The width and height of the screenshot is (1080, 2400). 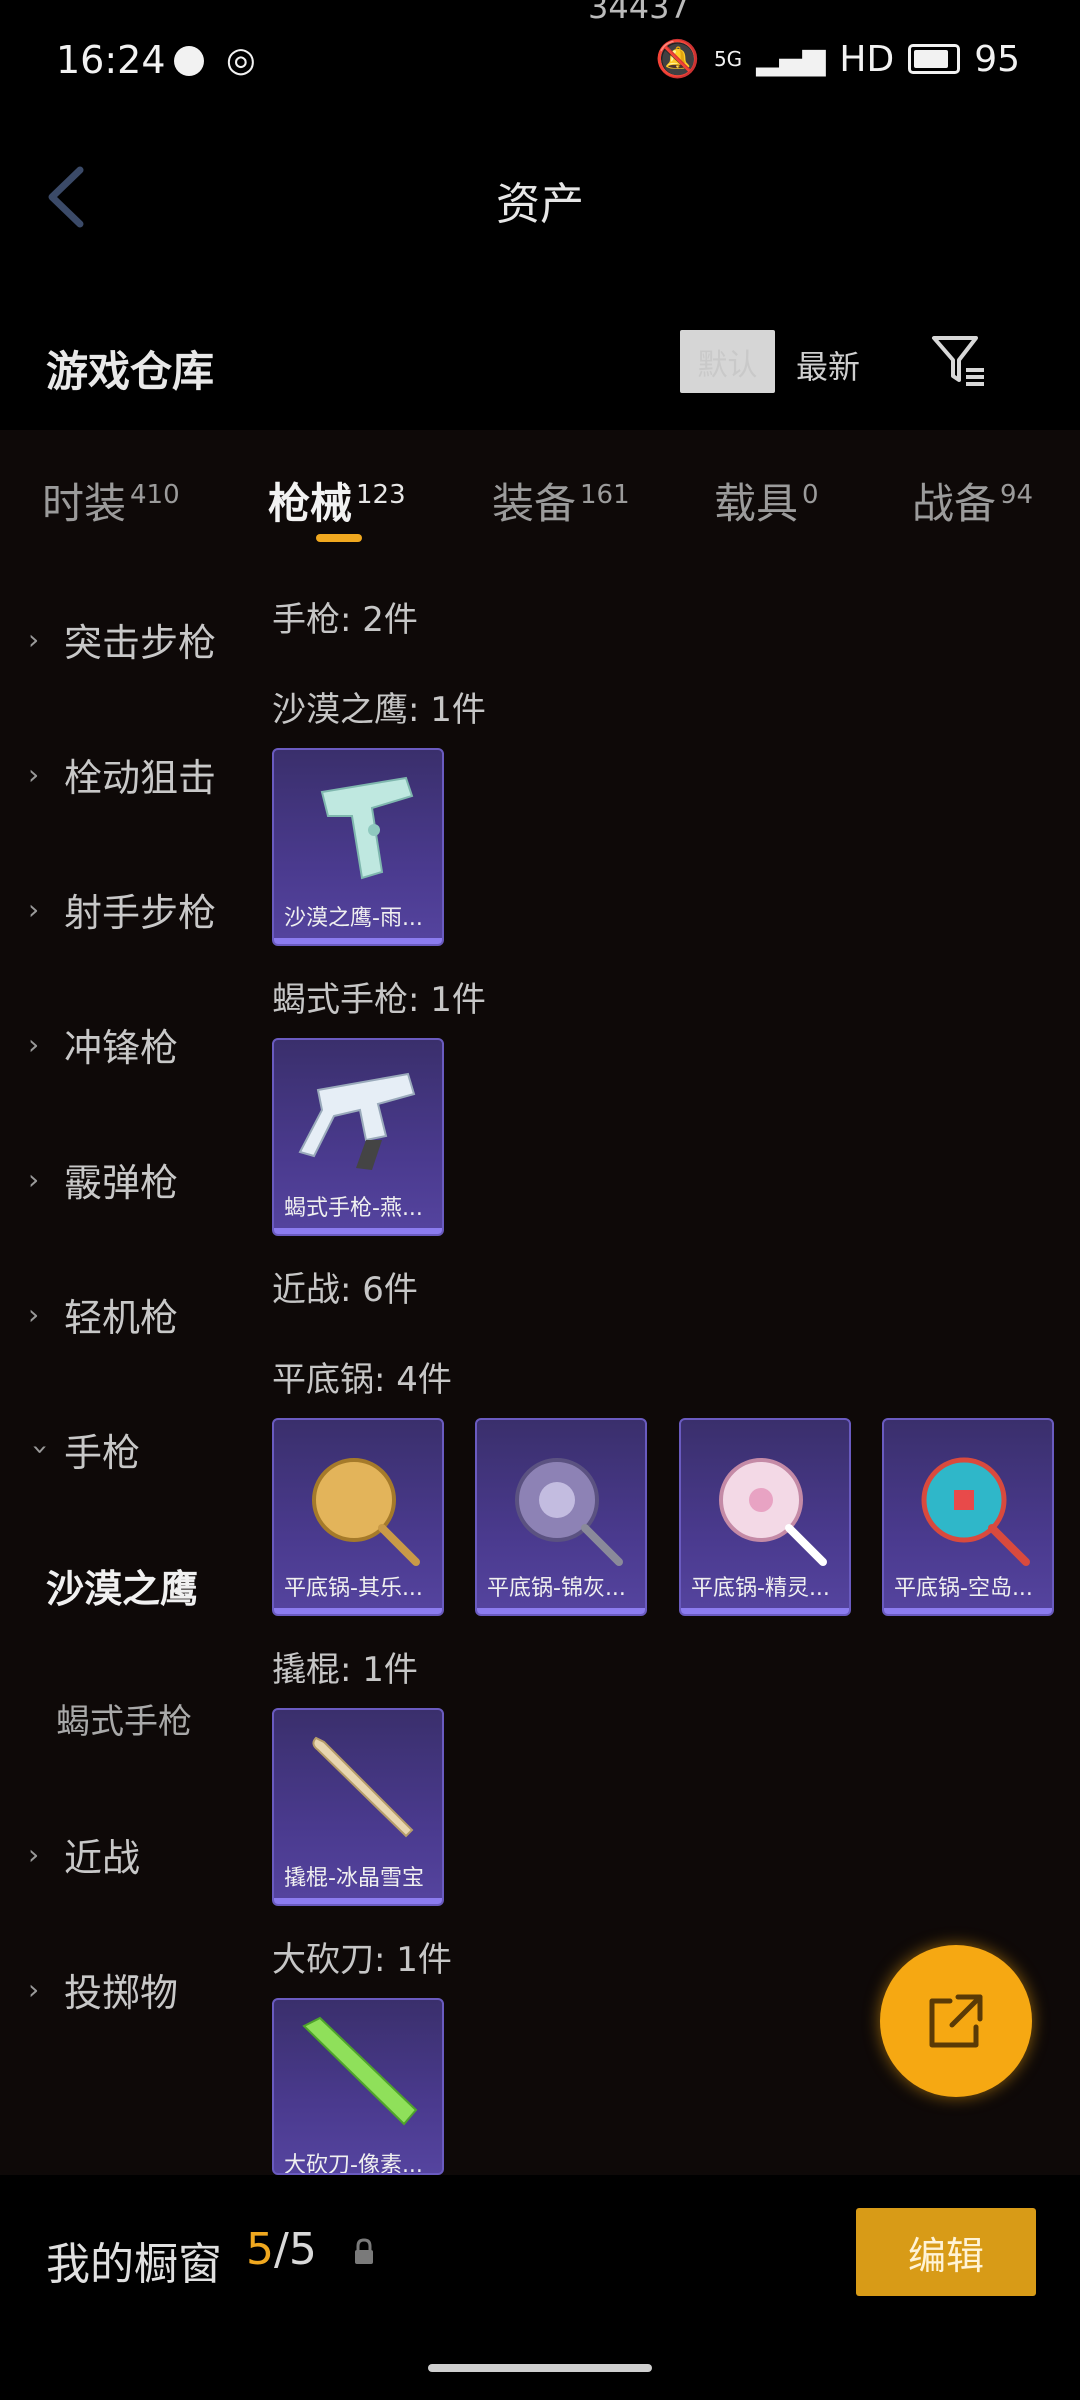 What do you see at coordinates (364, 2251) in the screenshot?
I see `lock-icon` at bounding box center [364, 2251].